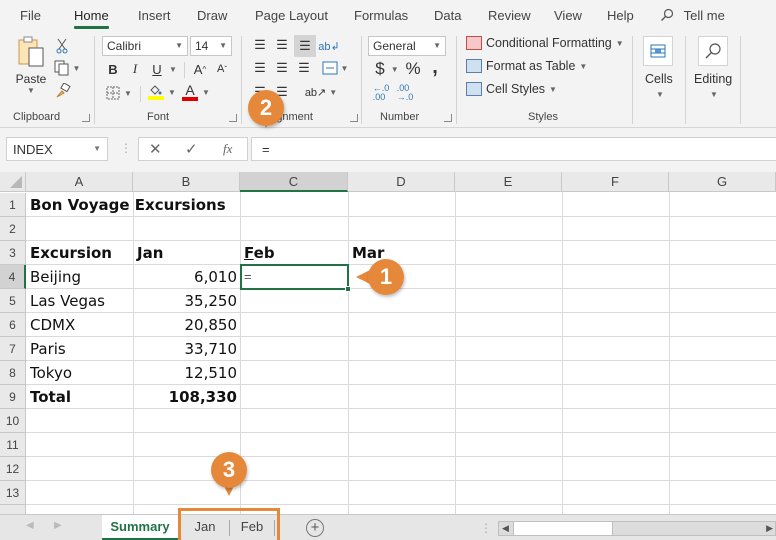  What do you see at coordinates (509, 15) in the screenshot?
I see `tab-review: Review` at bounding box center [509, 15].